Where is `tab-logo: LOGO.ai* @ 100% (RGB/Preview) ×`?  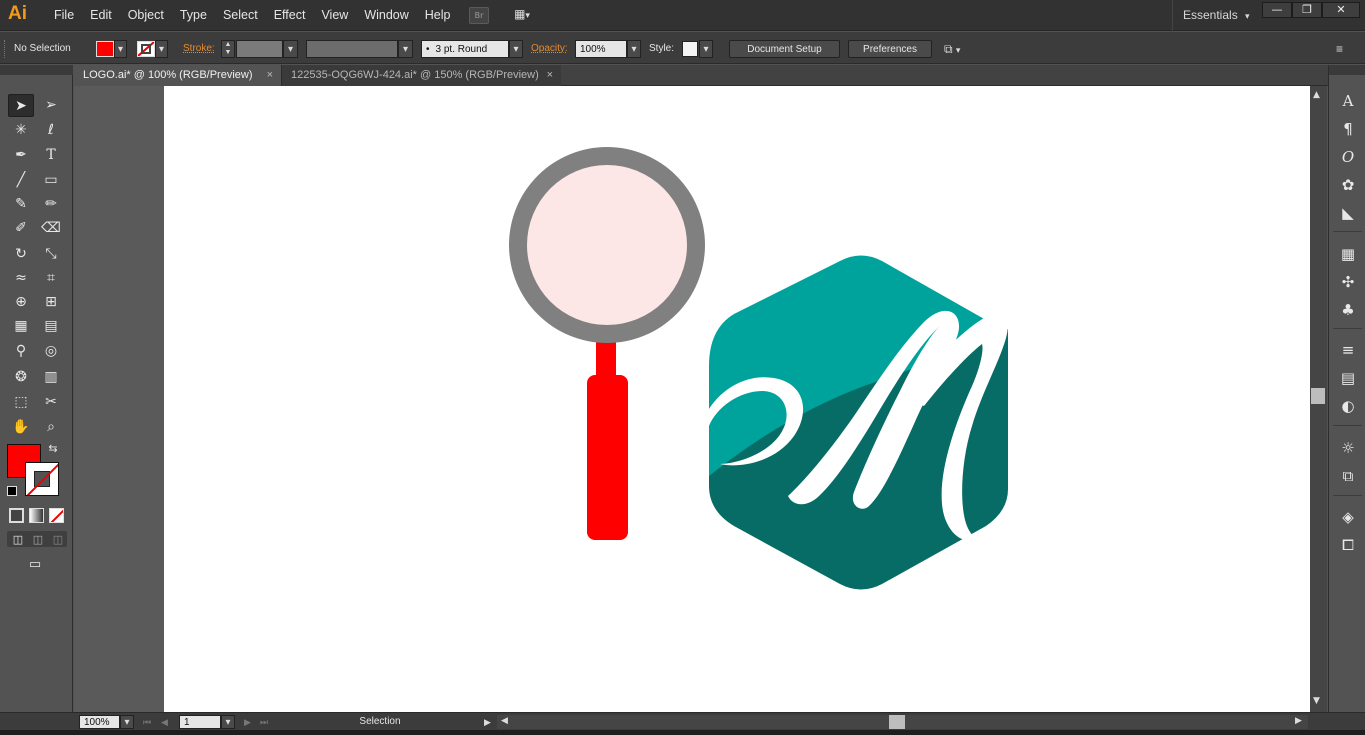
tab-logo: LOGO.ai* @ 100% (RGB/Preview) × is located at coordinates (177, 75).